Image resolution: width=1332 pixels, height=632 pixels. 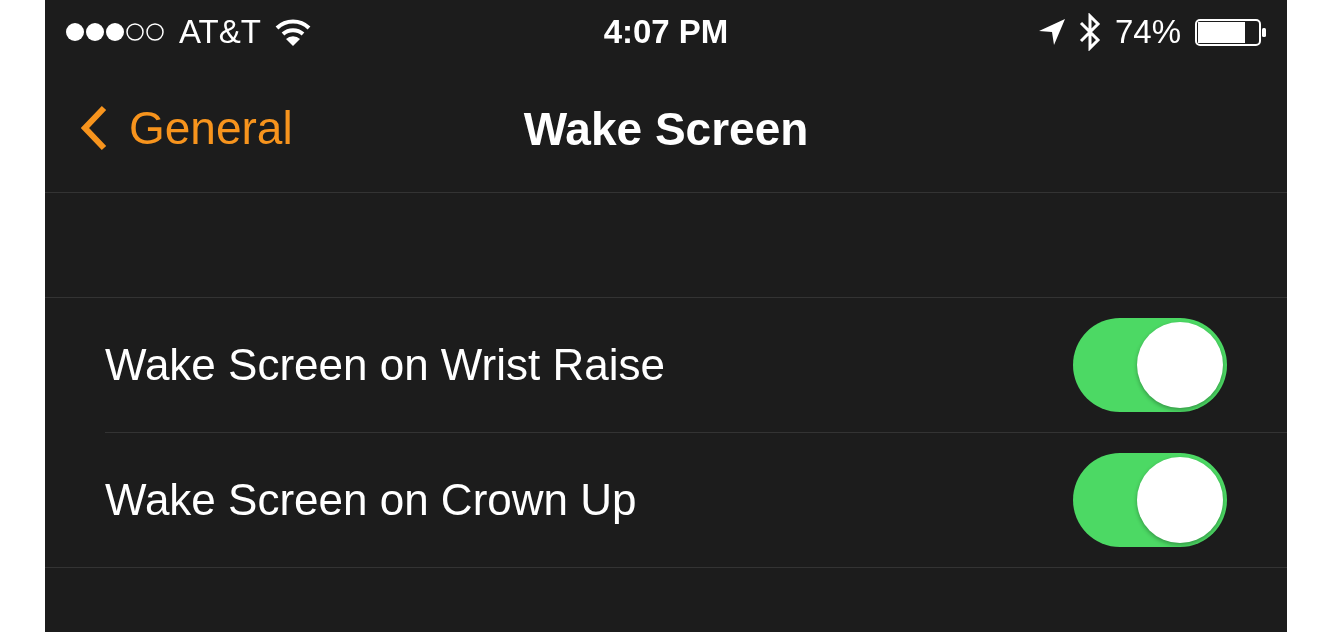 What do you see at coordinates (1231, 32) in the screenshot?
I see `battery-icon` at bounding box center [1231, 32].